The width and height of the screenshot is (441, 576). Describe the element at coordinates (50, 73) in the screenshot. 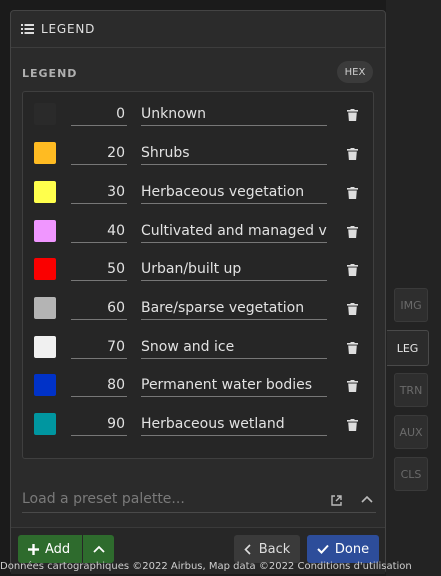

I see `section-title: LEGEND` at that location.